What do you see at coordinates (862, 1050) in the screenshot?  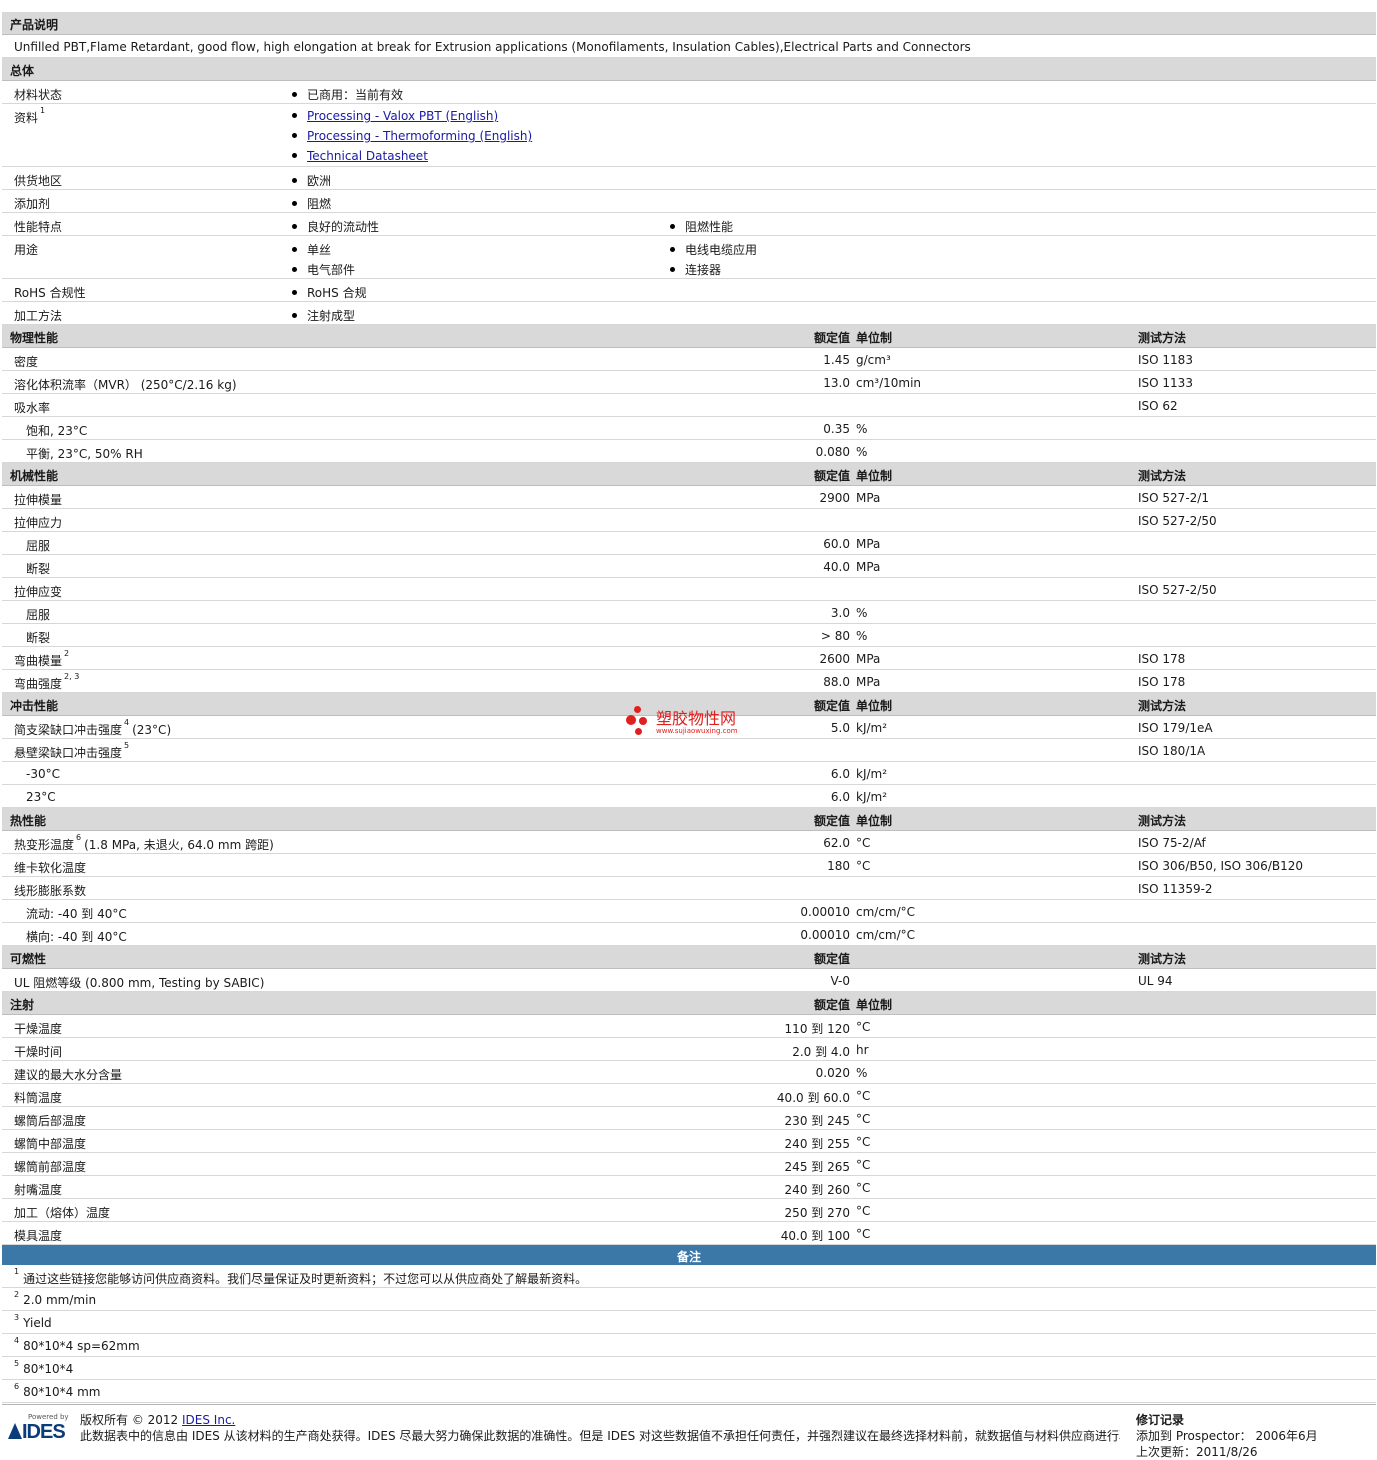 I see `unit: hr` at bounding box center [862, 1050].